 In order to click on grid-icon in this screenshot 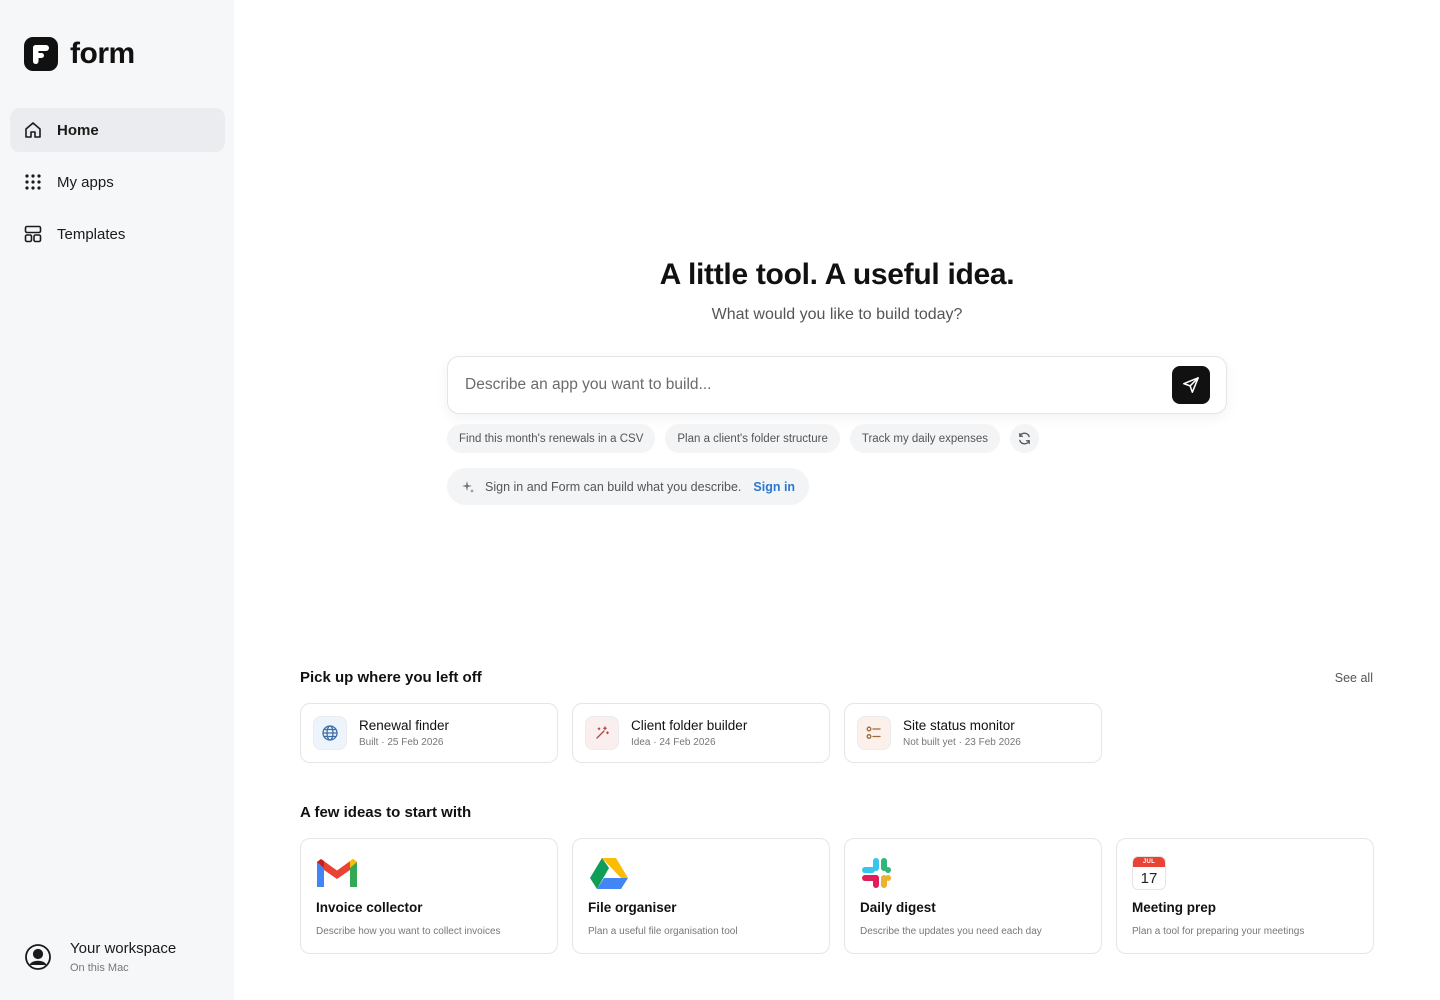, I will do `click(33, 182)`.